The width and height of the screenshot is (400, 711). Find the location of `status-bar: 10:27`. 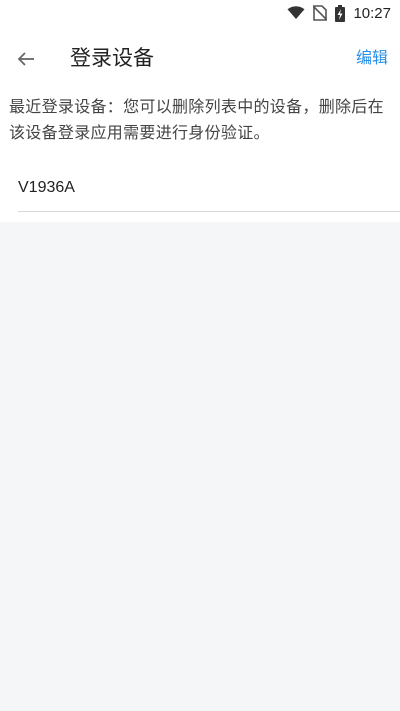

status-bar: 10:27 is located at coordinates (200, 13).